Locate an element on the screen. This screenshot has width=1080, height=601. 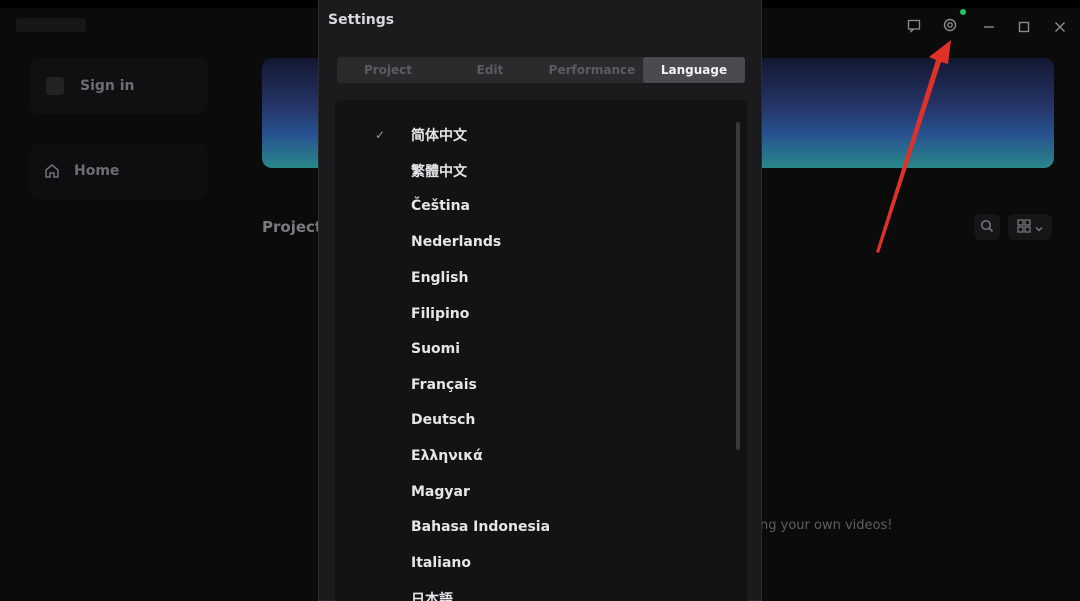
maximize-icon is located at coordinates (1024, 27).